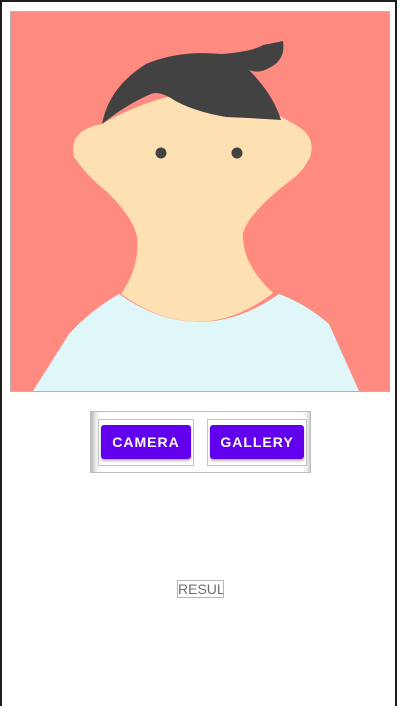 The height and width of the screenshot is (708, 401). I want to click on camera-button-container: Camera, so click(146, 442).